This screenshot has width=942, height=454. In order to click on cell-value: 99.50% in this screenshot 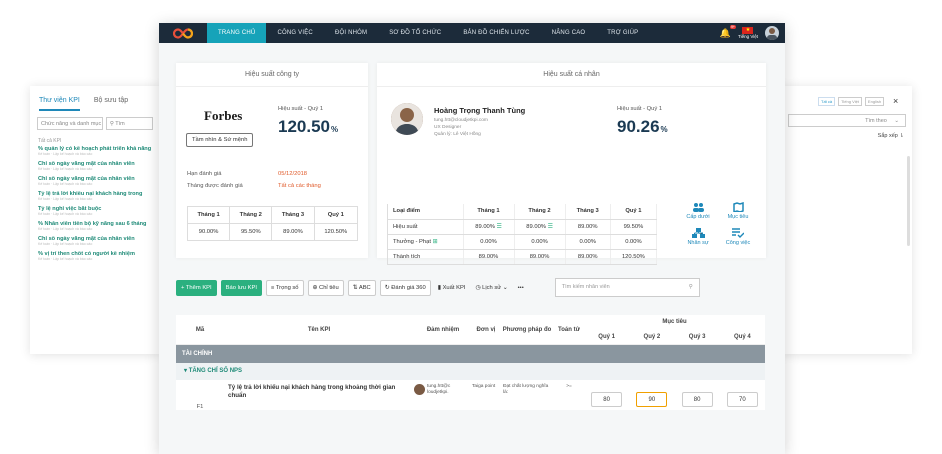, I will do `click(633, 226)`.